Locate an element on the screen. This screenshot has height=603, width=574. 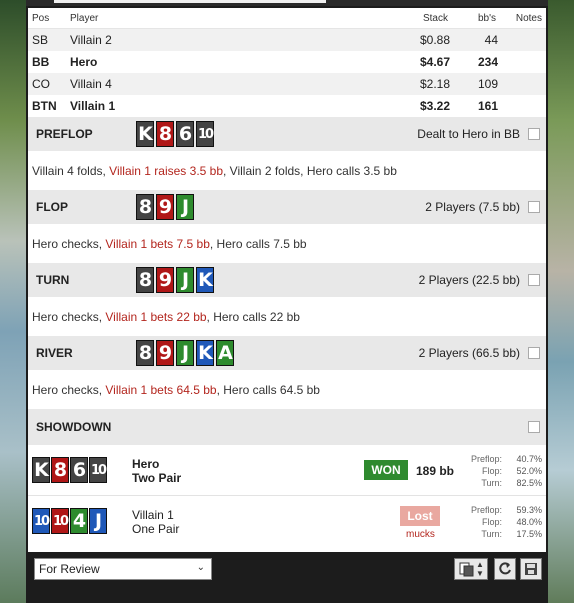
player-row: BB Hero $4.67 234 is located at coordinates (287, 62).